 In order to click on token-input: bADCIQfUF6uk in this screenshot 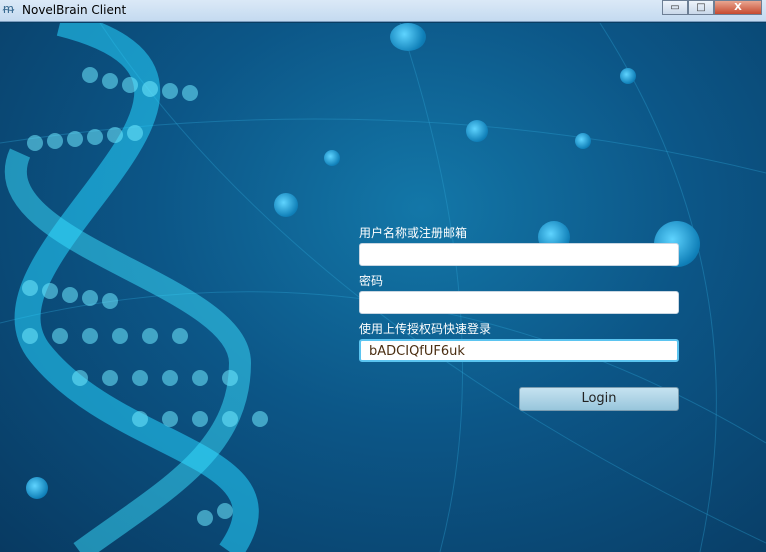, I will do `click(519, 350)`.